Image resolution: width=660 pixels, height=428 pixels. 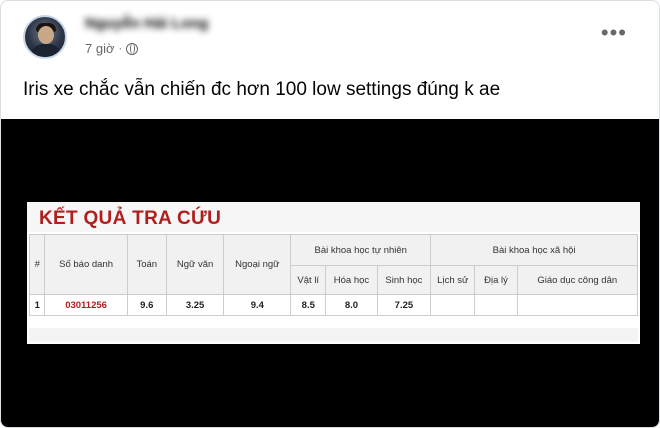 What do you see at coordinates (257, 305) in the screenshot?
I see `cell-foreign-language: 9.4` at bounding box center [257, 305].